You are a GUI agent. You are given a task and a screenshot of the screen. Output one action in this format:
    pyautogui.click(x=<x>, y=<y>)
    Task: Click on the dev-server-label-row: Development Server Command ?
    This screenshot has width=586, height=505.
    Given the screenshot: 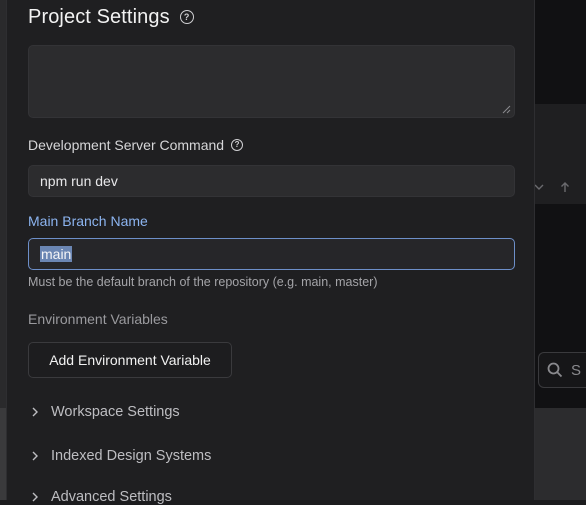 What is the action you would take?
    pyautogui.click(x=136, y=145)
    